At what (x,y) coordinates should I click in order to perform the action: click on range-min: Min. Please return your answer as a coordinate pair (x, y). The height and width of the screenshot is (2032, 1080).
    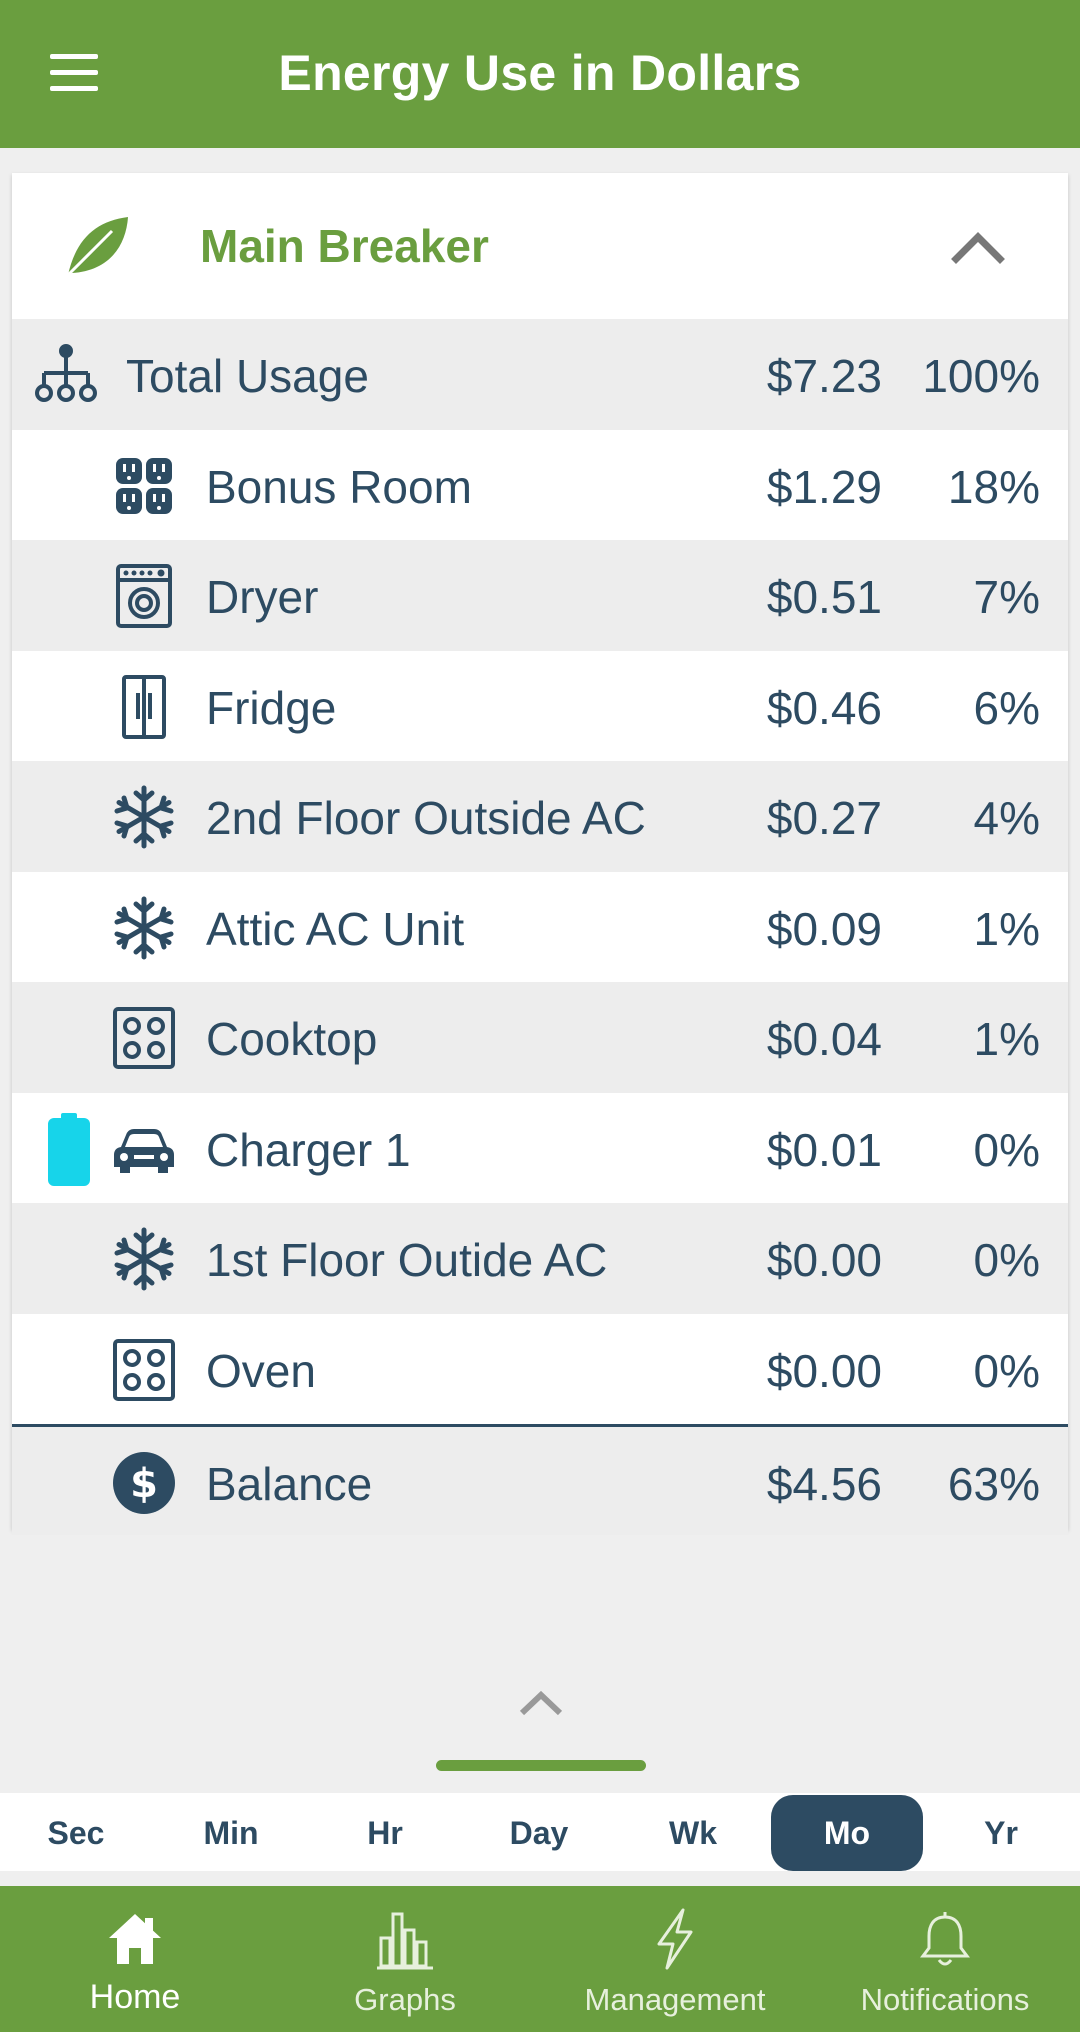
    Looking at the image, I should click on (231, 1833).